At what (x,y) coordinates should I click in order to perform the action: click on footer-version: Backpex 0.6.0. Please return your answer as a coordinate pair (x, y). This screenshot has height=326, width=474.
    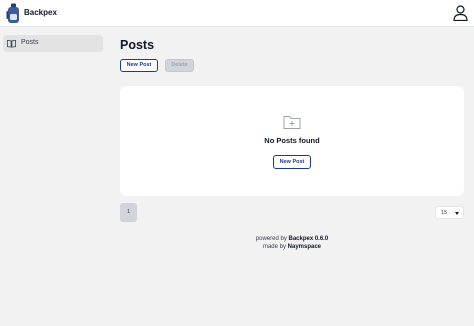
    Looking at the image, I should click on (308, 239).